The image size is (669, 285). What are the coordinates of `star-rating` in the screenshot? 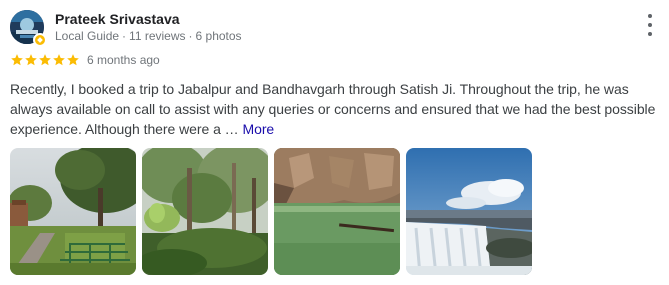 It's located at (45, 60).